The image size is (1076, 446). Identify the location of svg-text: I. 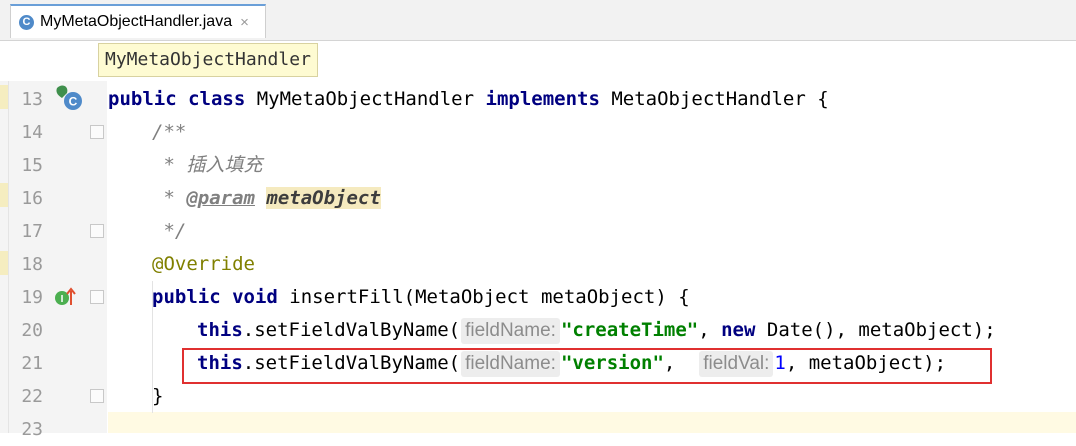
(62, 299).